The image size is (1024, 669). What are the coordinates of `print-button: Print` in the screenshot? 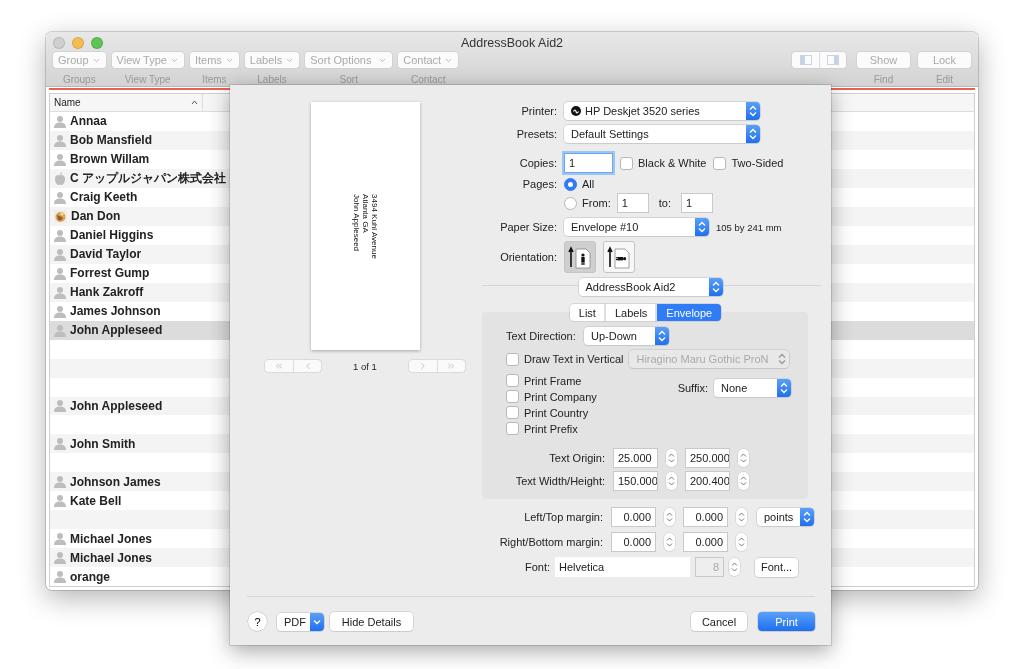 It's located at (786, 621).